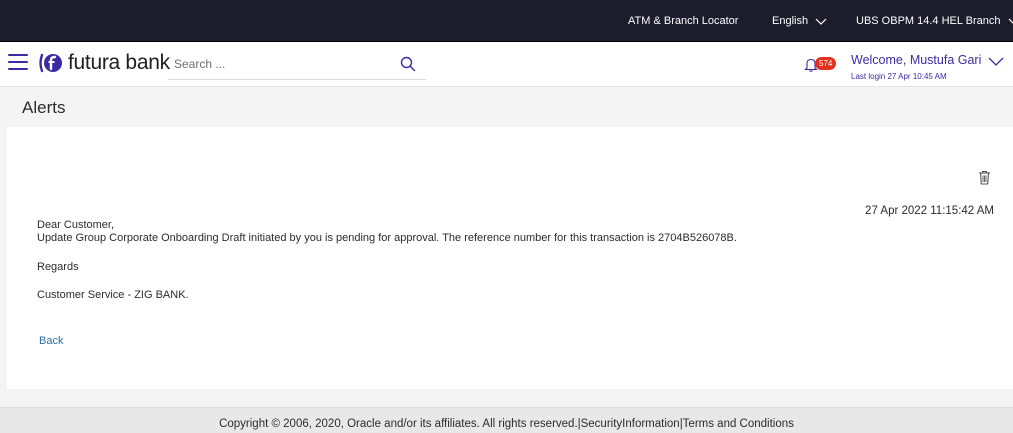  I want to click on alert-signature: Customer Service - ZIG BANK., so click(113, 295).